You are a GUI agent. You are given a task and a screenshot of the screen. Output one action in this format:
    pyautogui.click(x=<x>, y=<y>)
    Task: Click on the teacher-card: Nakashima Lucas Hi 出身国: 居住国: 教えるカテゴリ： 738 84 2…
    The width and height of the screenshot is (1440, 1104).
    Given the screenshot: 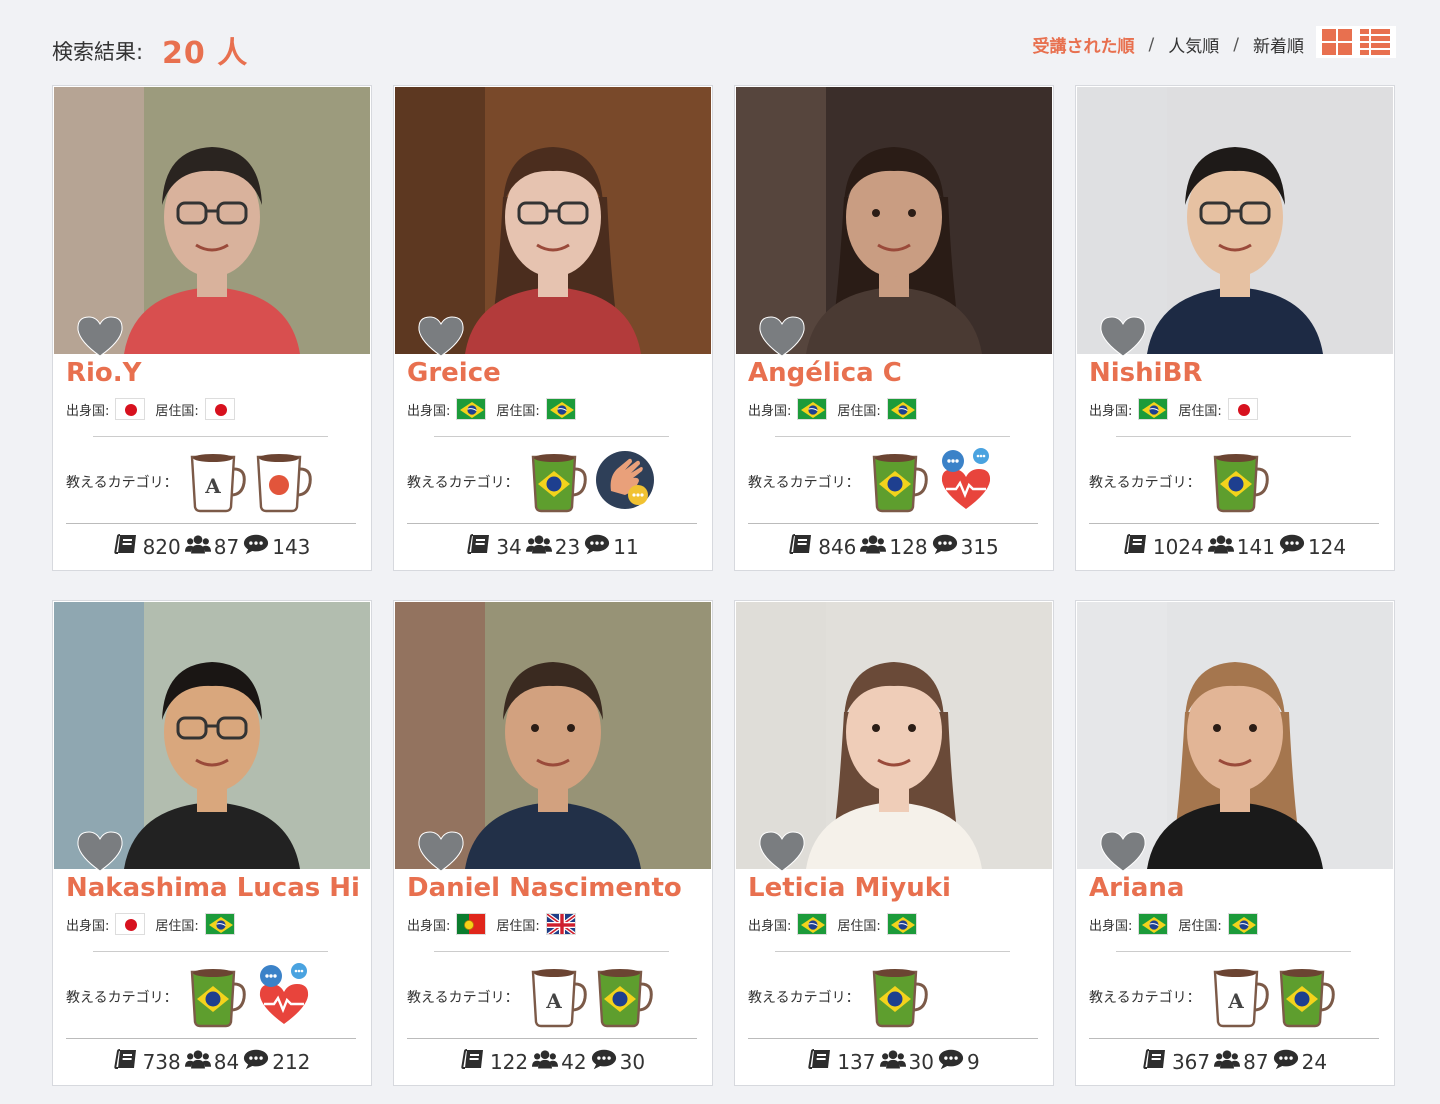 What is the action you would take?
    pyautogui.click(x=212, y=843)
    